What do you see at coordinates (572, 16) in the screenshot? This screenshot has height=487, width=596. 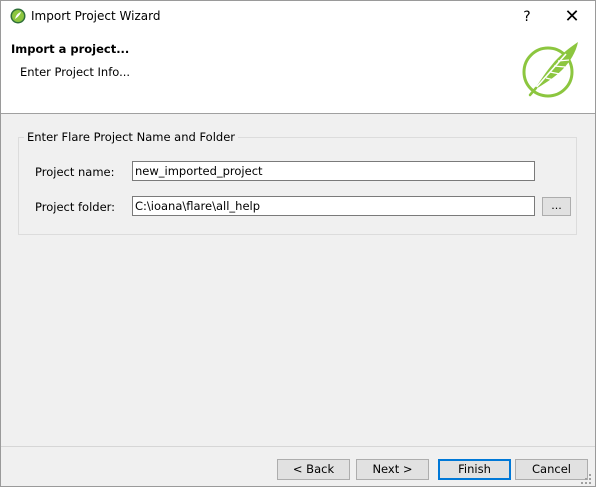 I see `close-button: ✕` at bounding box center [572, 16].